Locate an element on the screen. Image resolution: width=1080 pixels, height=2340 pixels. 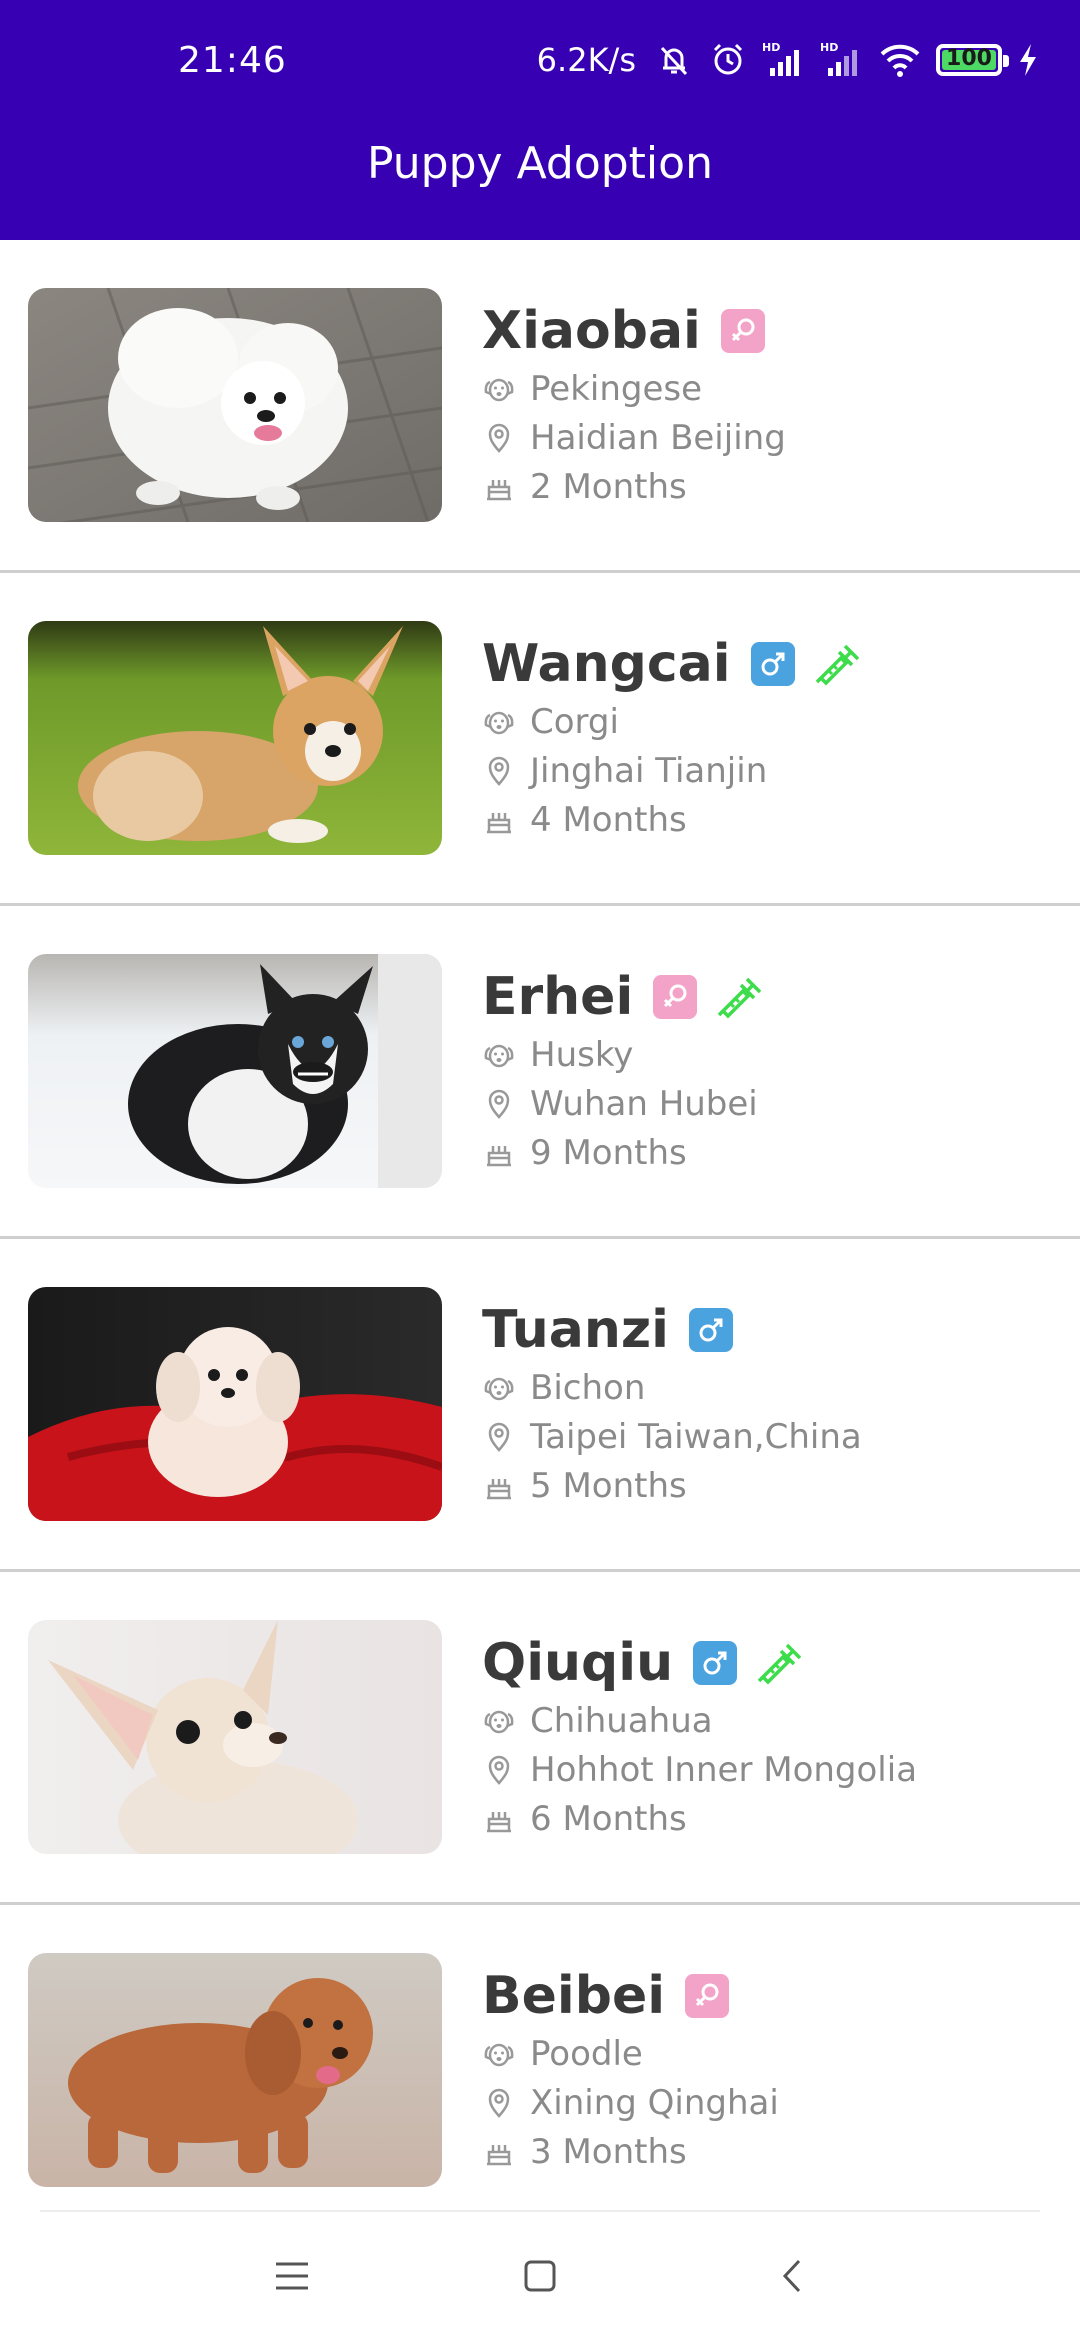
location-row: Jinghai Tianjin is located at coordinates (766, 770).